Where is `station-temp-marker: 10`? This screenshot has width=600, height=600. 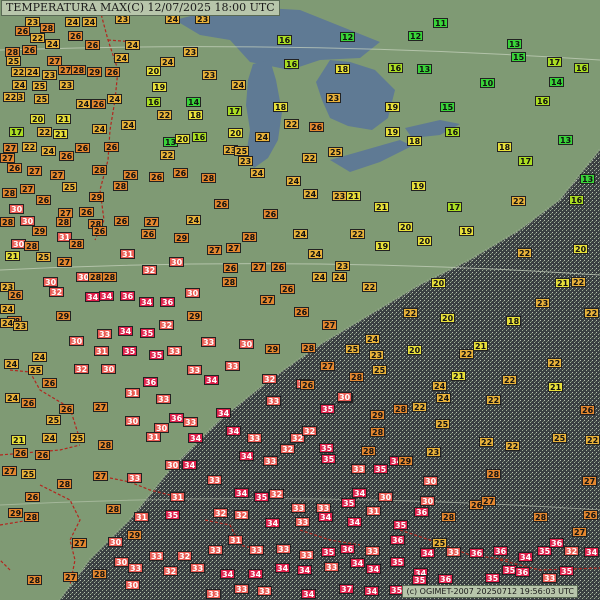 station-temp-marker: 10 is located at coordinates (488, 83).